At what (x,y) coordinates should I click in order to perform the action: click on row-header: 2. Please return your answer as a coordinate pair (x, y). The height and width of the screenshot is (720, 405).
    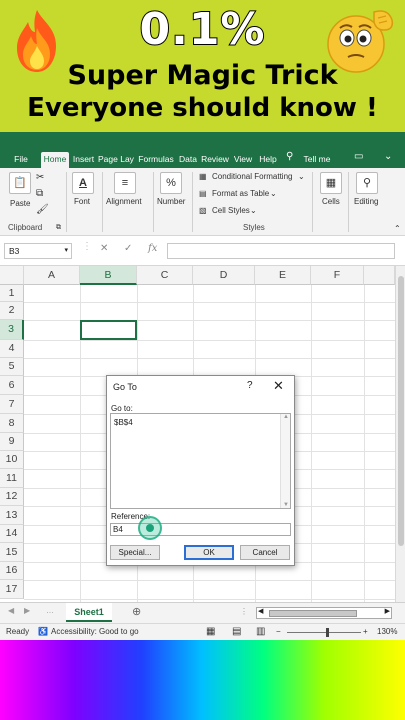
    Looking at the image, I should click on (12, 311).